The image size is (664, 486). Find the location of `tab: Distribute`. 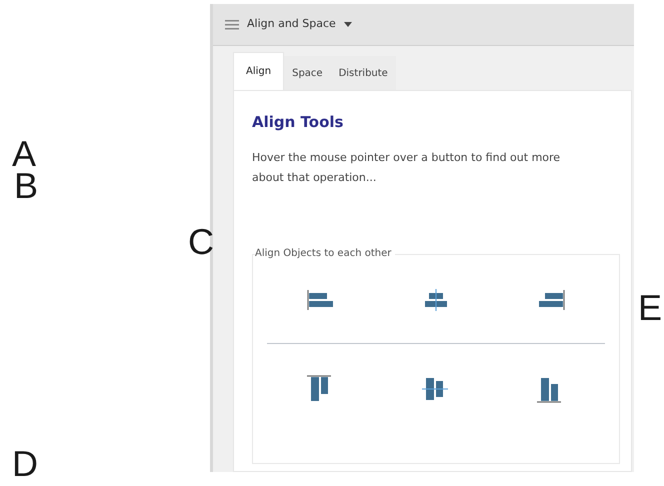

tab: Distribute is located at coordinates (363, 73).